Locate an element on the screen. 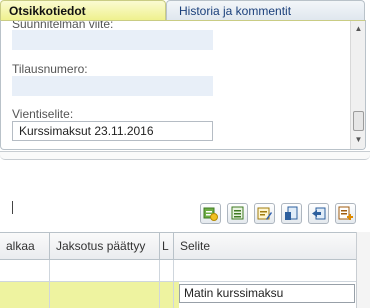 The height and width of the screenshot is (308, 370). suunnitelman-viite-field is located at coordinates (112, 40).